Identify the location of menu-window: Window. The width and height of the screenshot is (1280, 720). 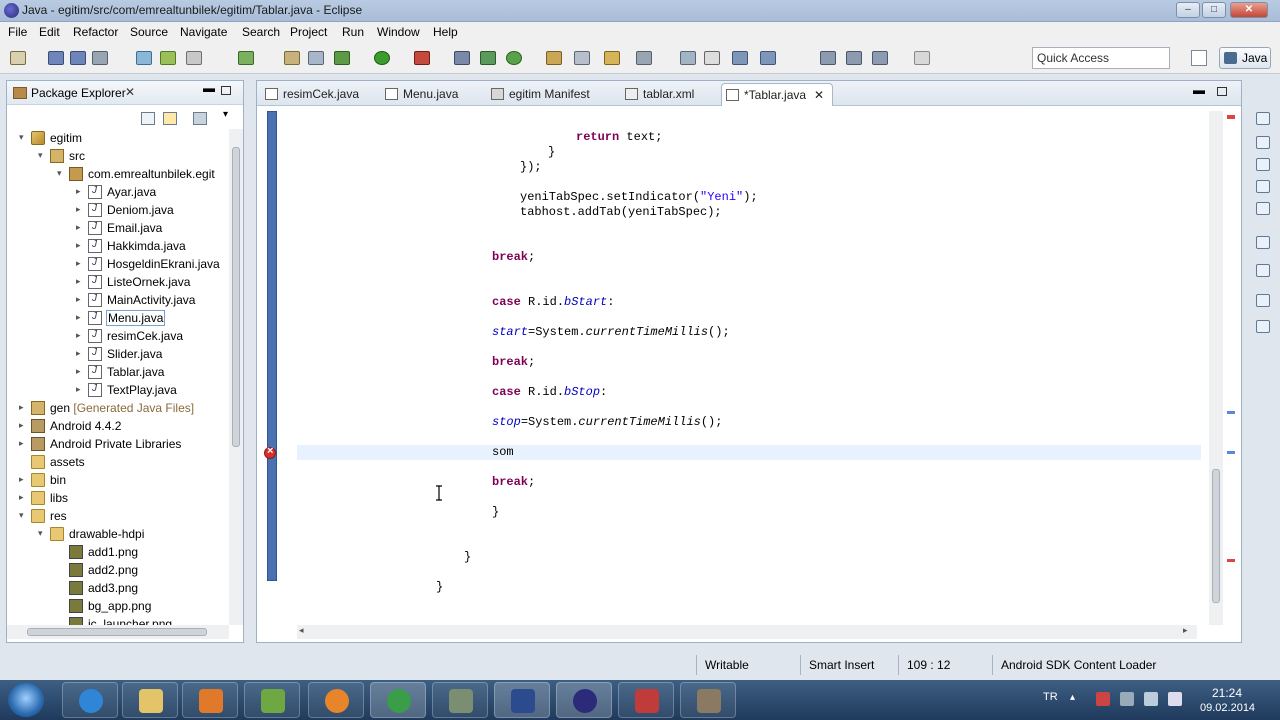
(398, 32).